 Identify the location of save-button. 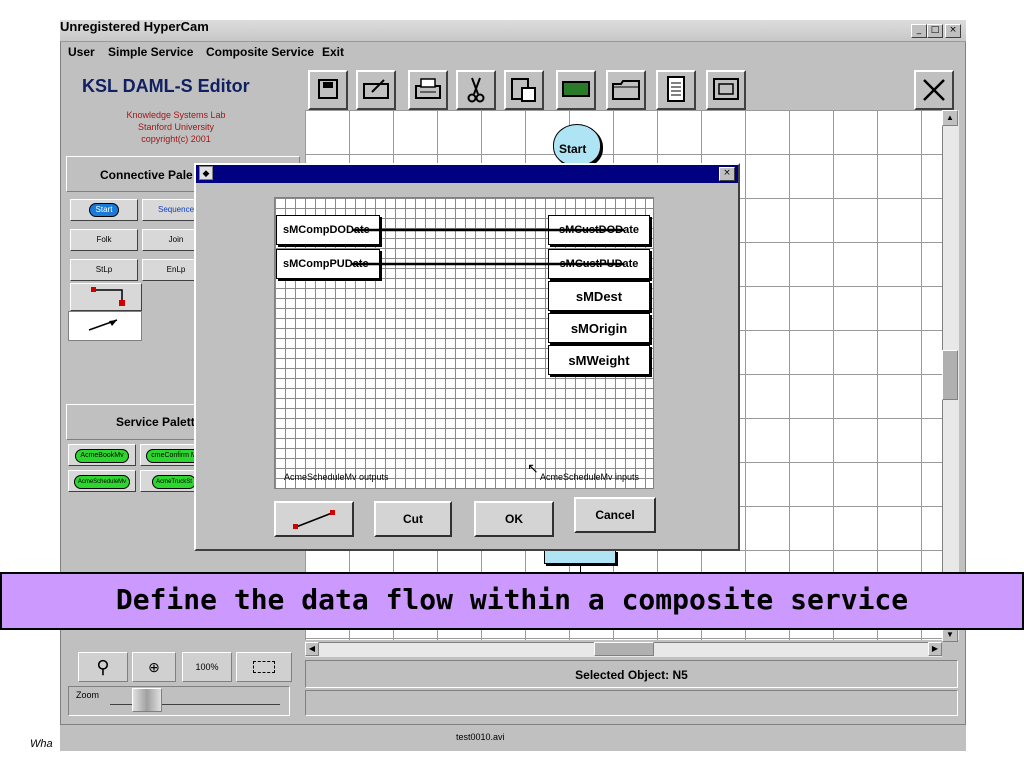
(328, 90).